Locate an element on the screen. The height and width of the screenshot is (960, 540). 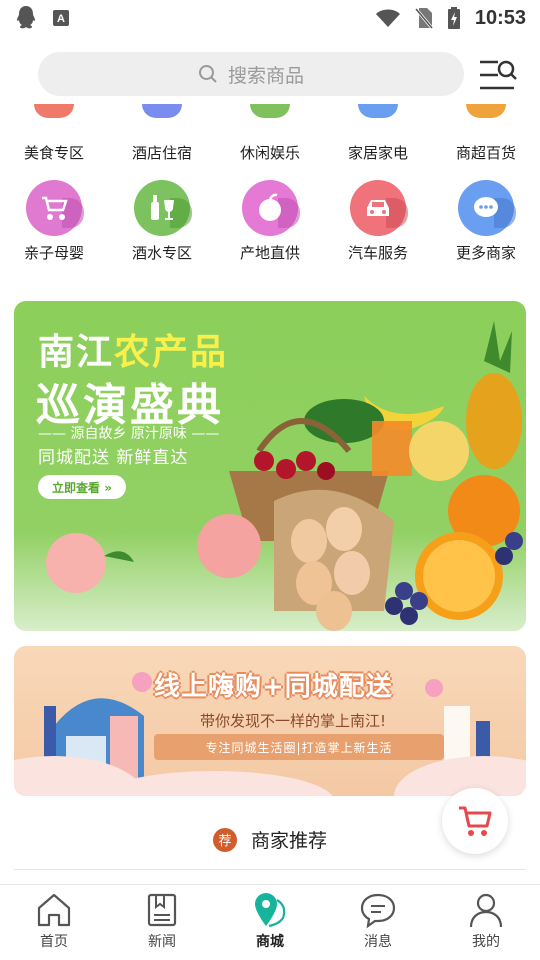
search-icon is located at coordinates (207, 74).